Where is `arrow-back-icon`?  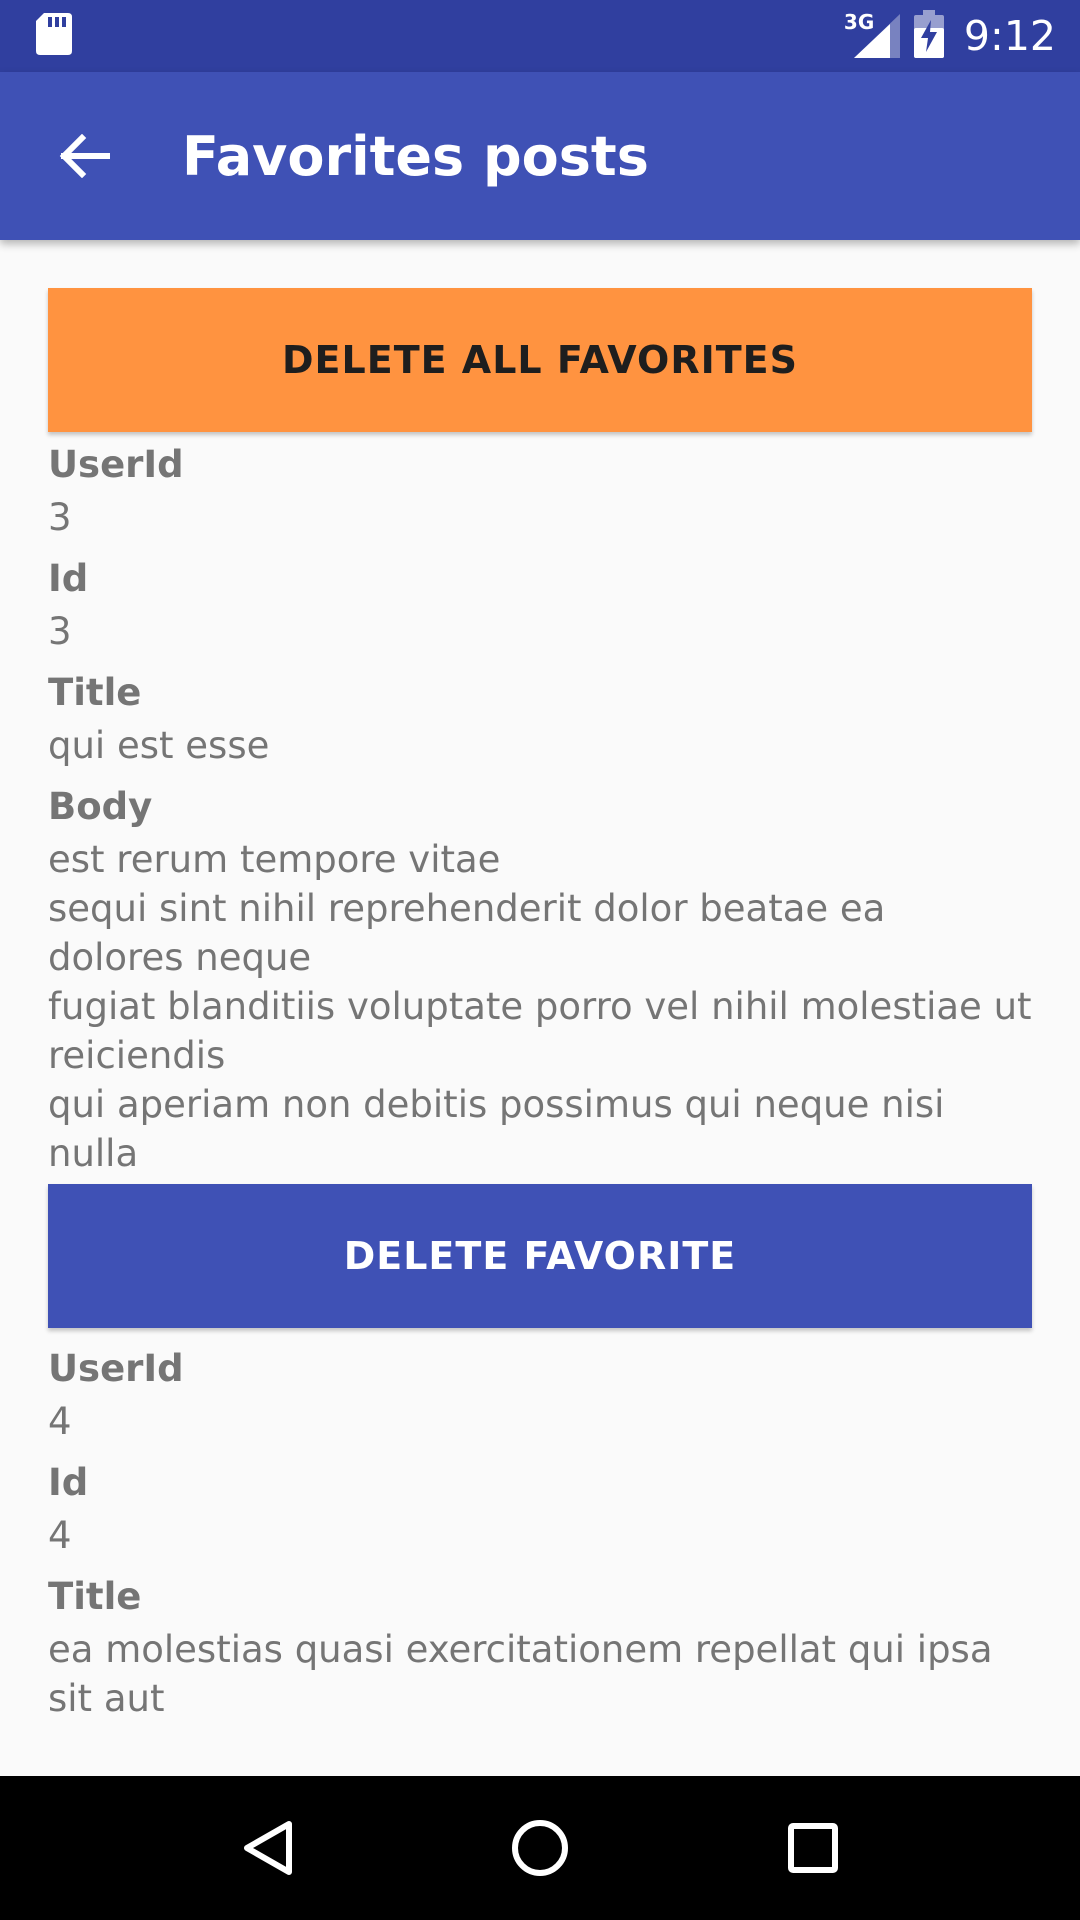 arrow-back-icon is located at coordinates (84, 156).